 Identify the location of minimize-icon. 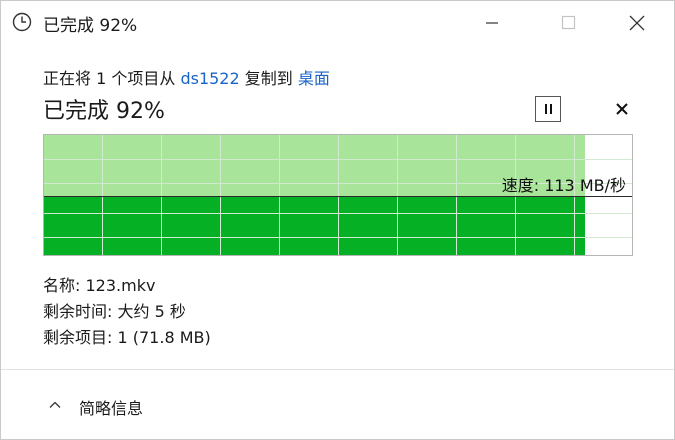
(492, 23).